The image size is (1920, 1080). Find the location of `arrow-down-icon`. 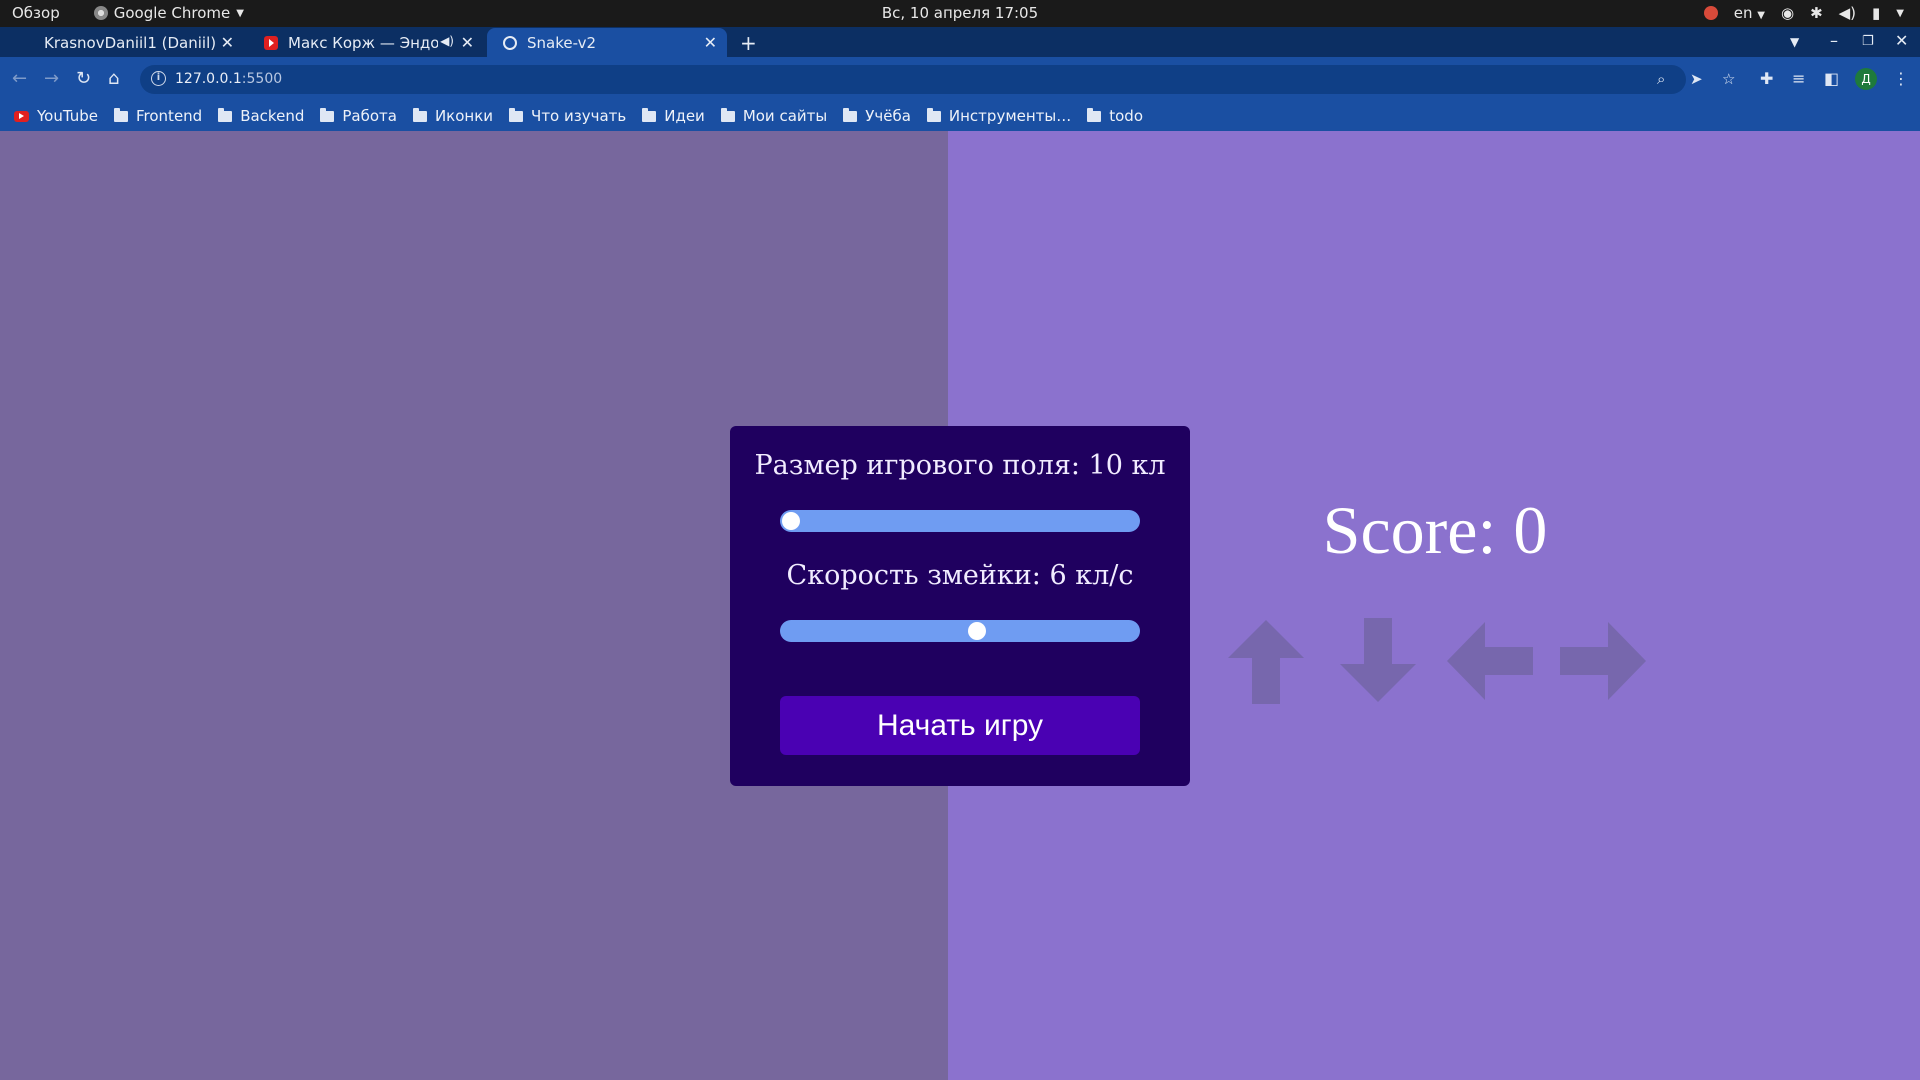

arrow-down-icon is located at coordinates (1378, 661).